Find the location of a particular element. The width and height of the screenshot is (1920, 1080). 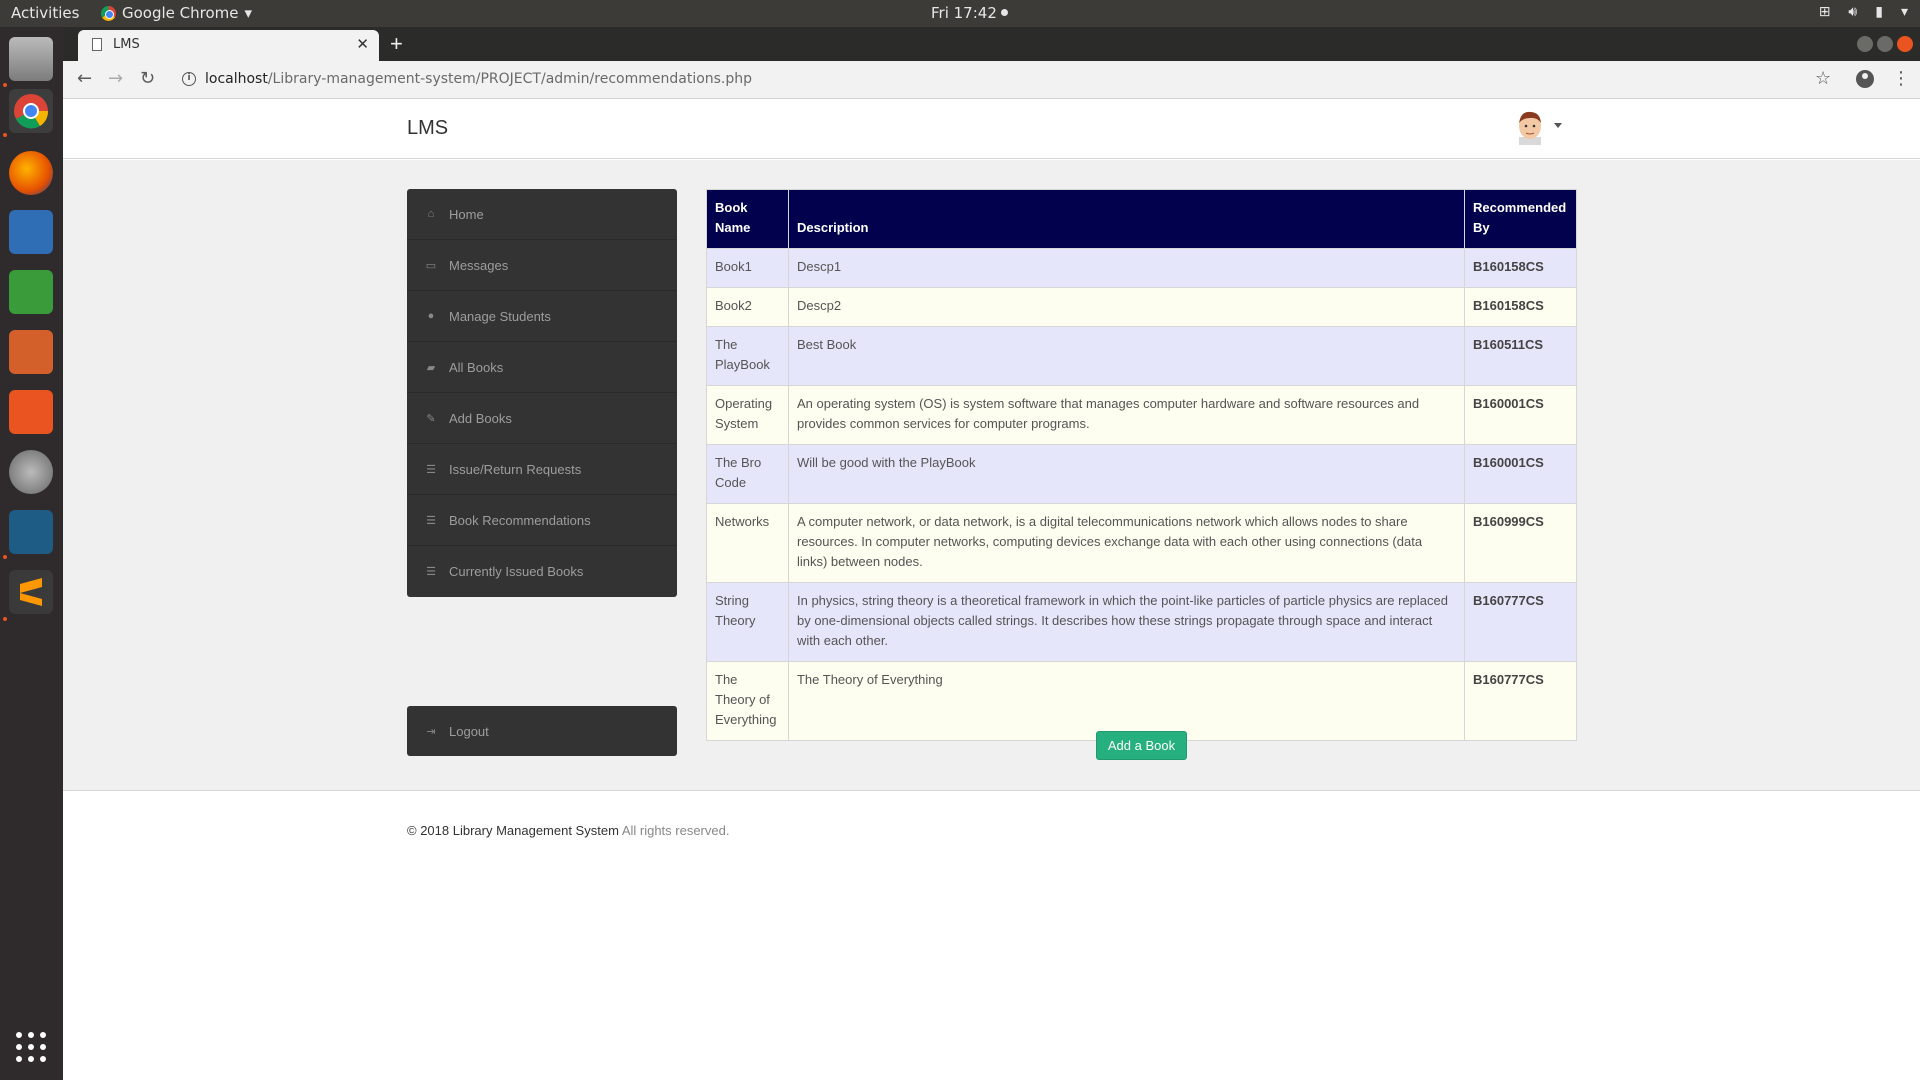

recommended-by-cell: B160158CS is located at coordinates (1520, 268).